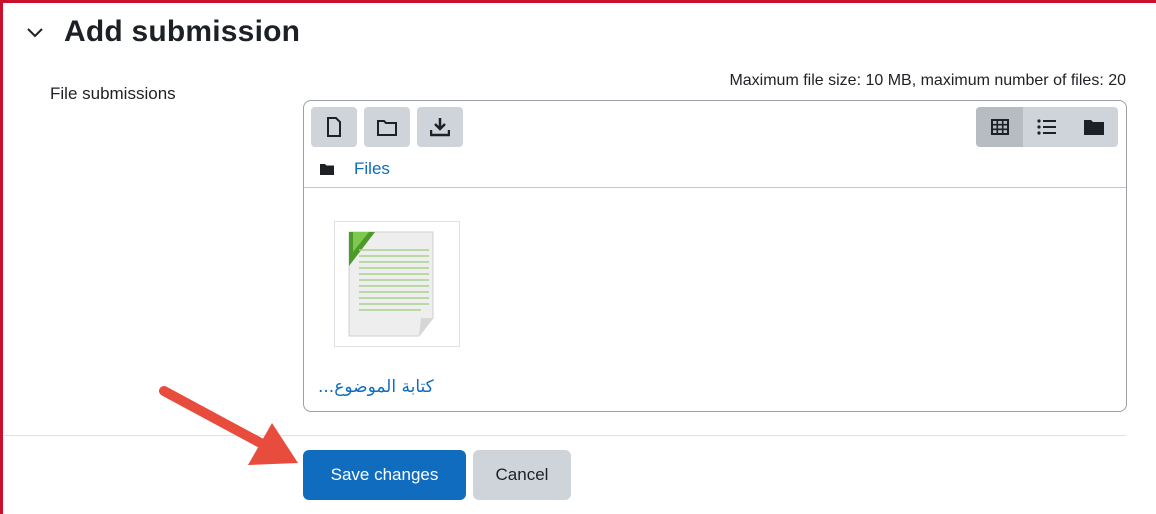  I want to click on section-title: Add submission, so click(182, 31).